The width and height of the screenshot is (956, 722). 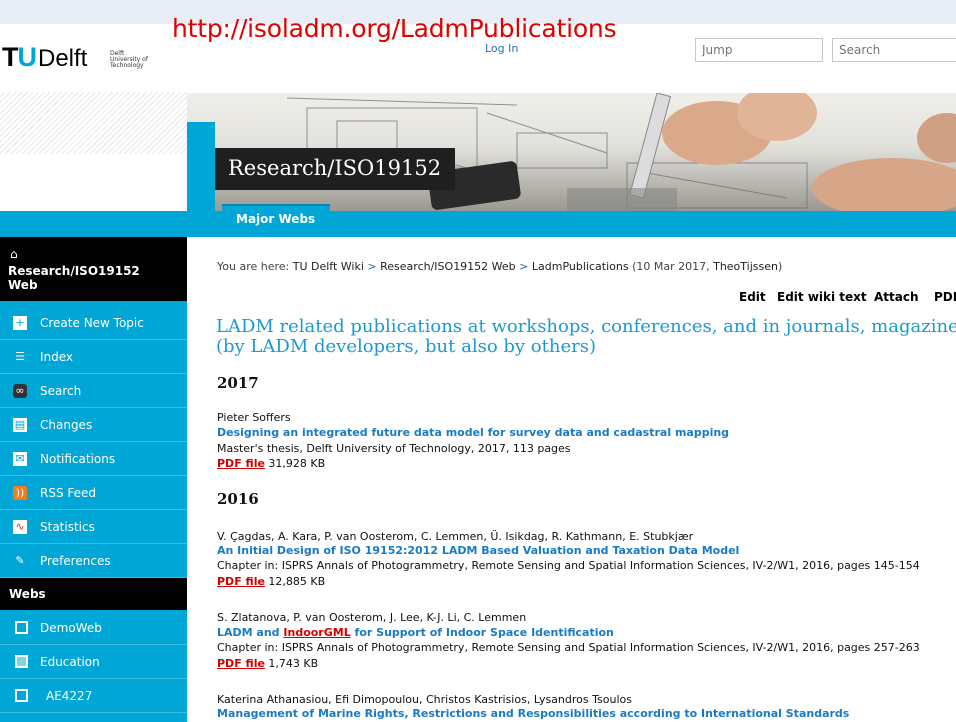 I want to click on page-title-line2: (by LADM developers, but also by others), so click(x=406, y=346).